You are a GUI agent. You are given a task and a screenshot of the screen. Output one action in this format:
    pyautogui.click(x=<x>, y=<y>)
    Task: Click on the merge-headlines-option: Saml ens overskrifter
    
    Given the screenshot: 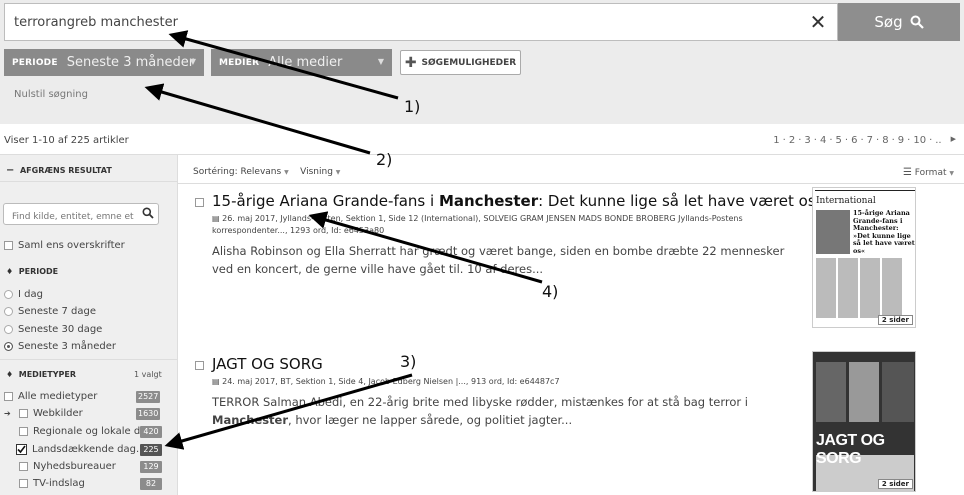 What is the action you would take?
    pyautogui.click(x=64, y=245)
    